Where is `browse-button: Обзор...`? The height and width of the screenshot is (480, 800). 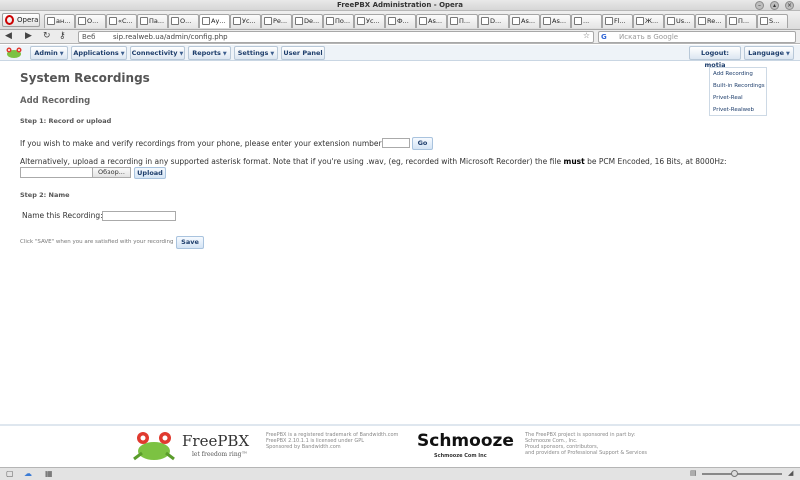
browse-button: Обзор... is located at coordinates (111, 172).